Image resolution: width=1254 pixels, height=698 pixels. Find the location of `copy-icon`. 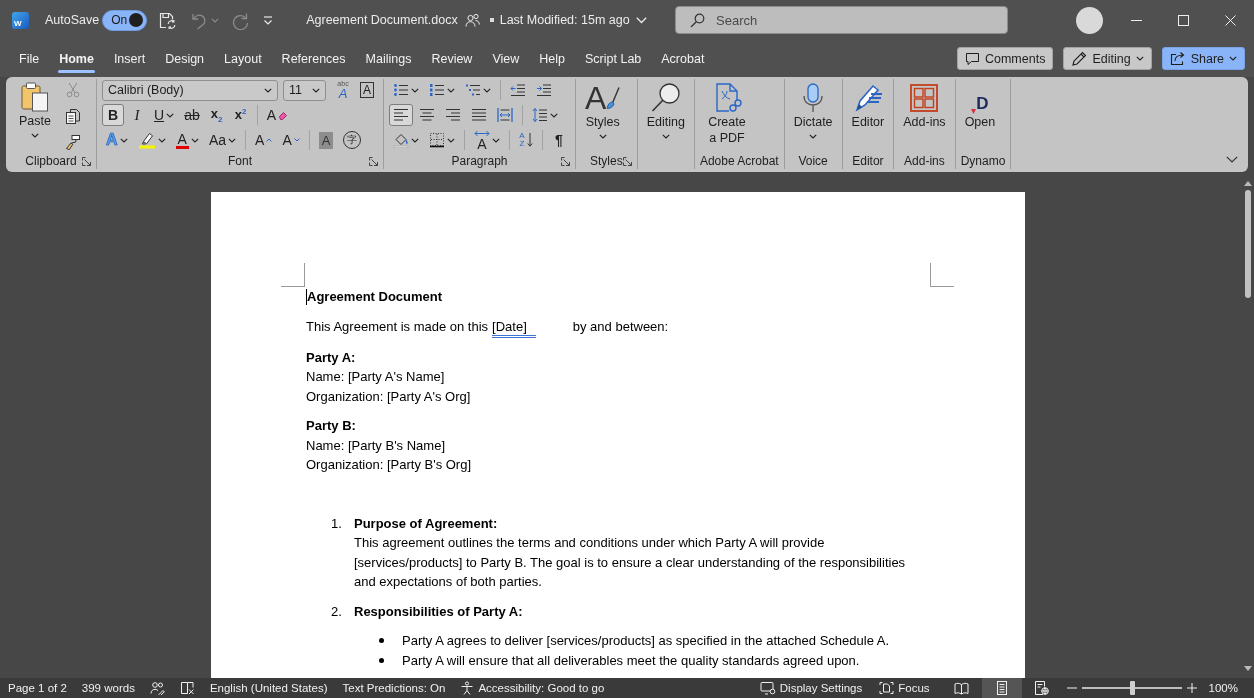

copy-icon is located at coordinates (72, 116).